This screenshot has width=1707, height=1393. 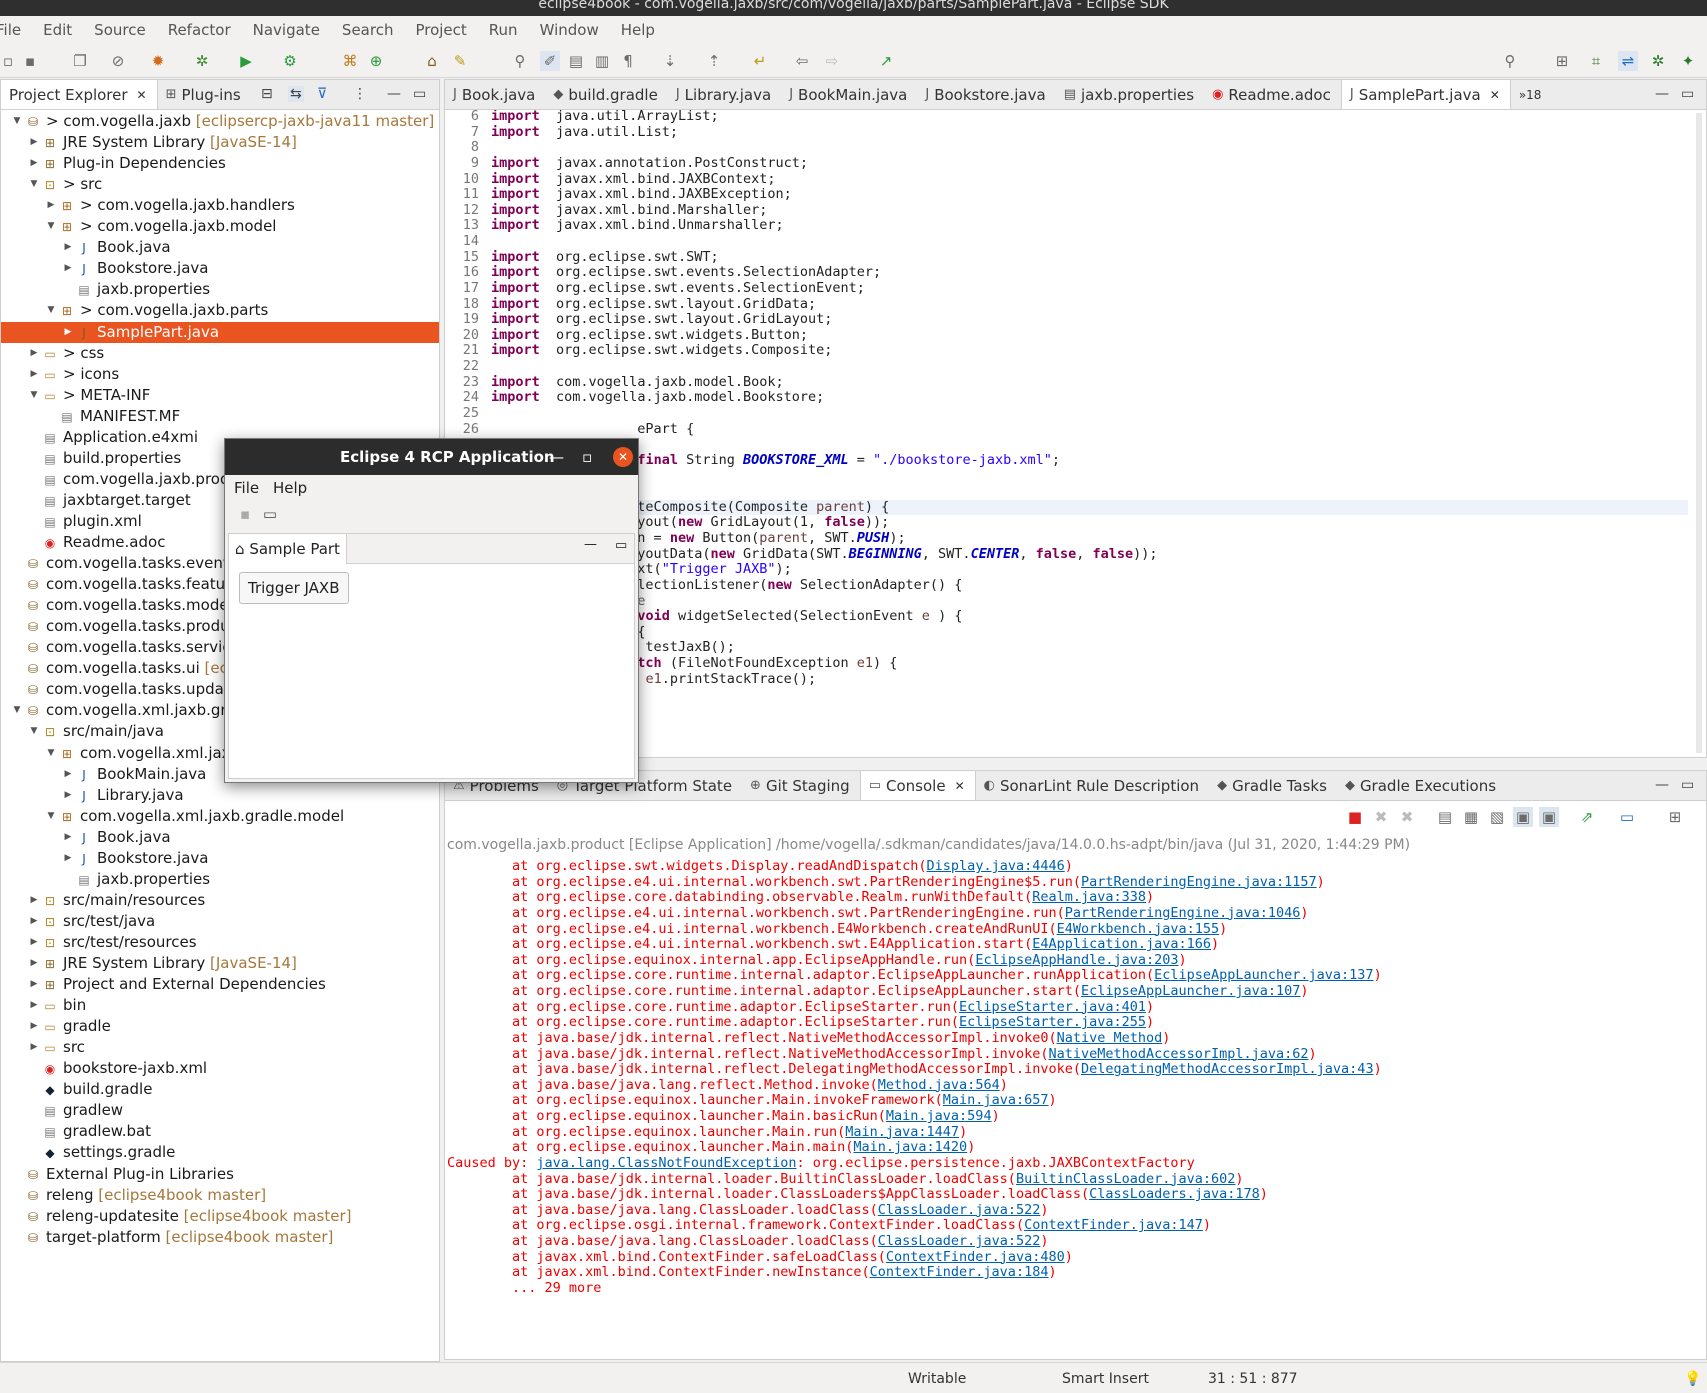 What do you see at coordinates (220, 163) in the screenshot?
I see `tree-item: ▶ ⊞ Plug-in Dependencies` at bounding box center [220, 163].